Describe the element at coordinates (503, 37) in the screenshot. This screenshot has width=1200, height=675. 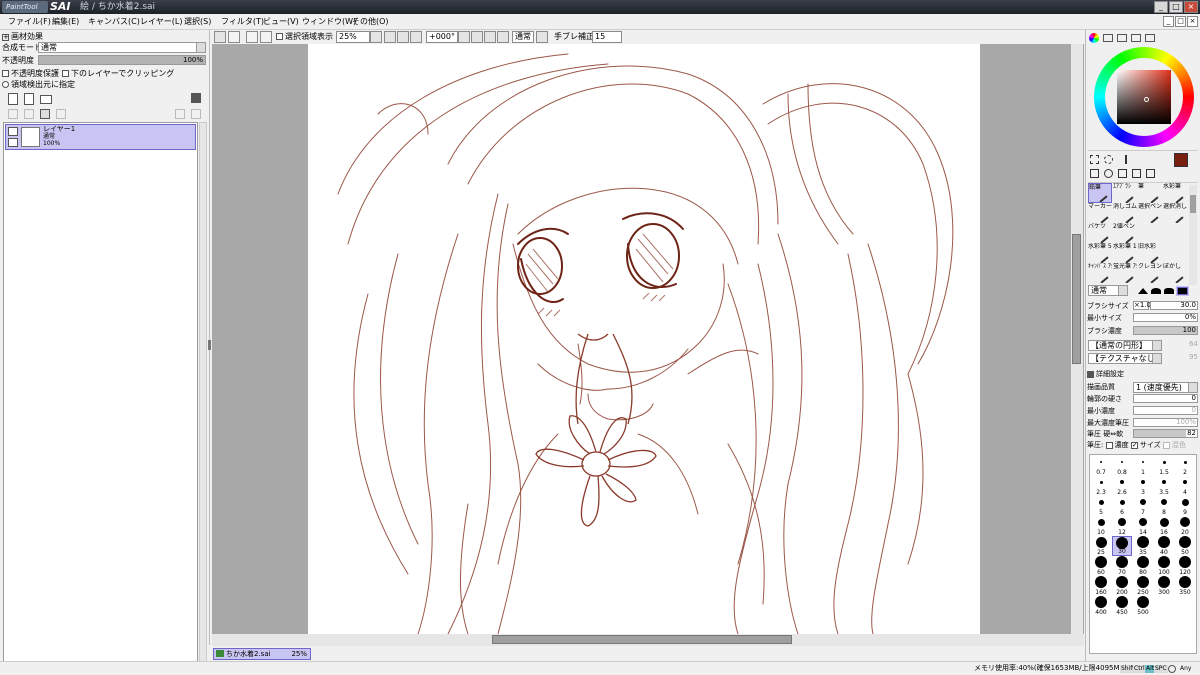
I see `rotate-reset-icon` at that location.